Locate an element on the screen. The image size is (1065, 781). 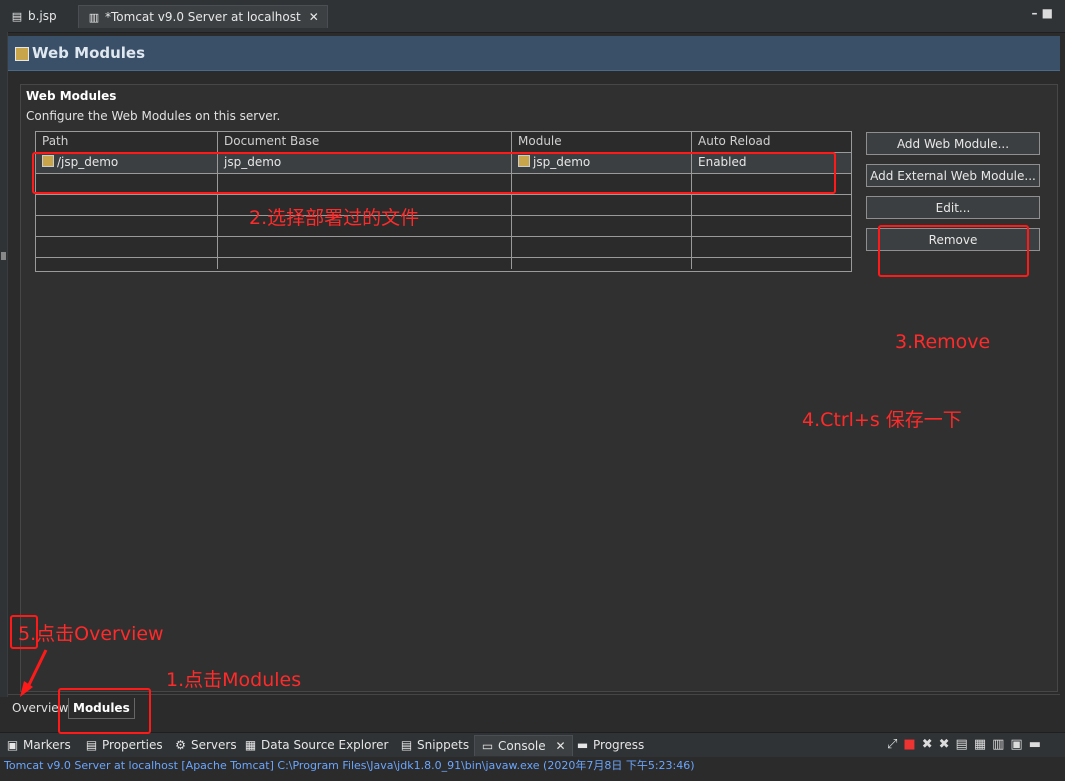
snippets-icon: ▤ is located at coordinates (406, 745).